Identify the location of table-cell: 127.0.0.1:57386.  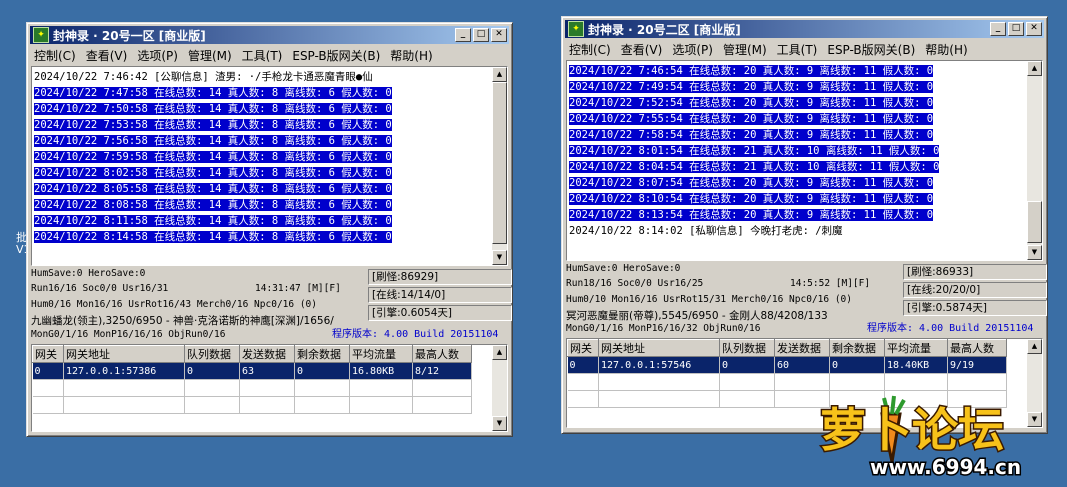
(124, 371).